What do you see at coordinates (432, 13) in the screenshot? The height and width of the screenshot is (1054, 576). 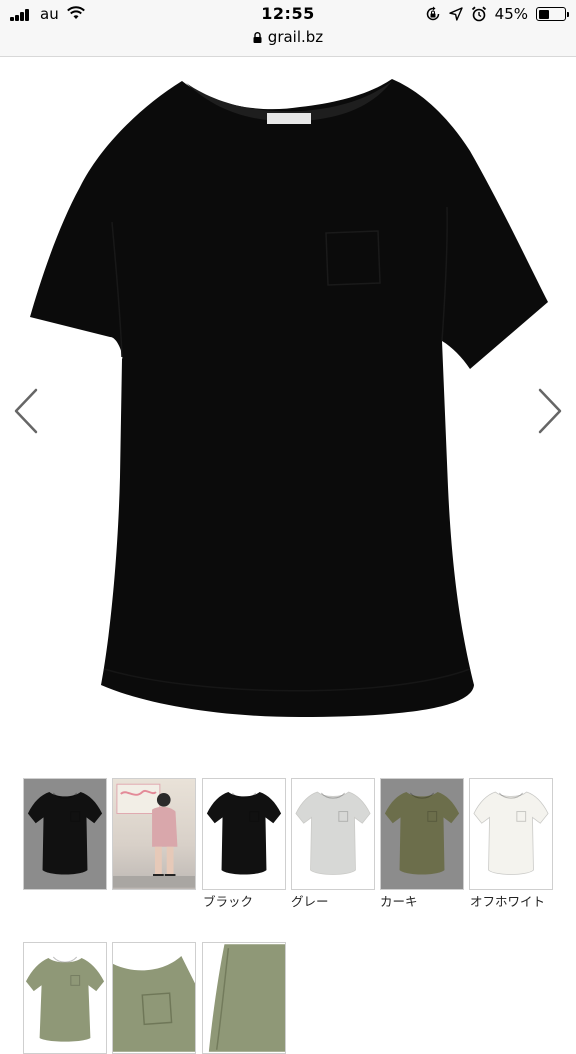 I see `rotation-lock-icon` at bounding box center [432, 13].